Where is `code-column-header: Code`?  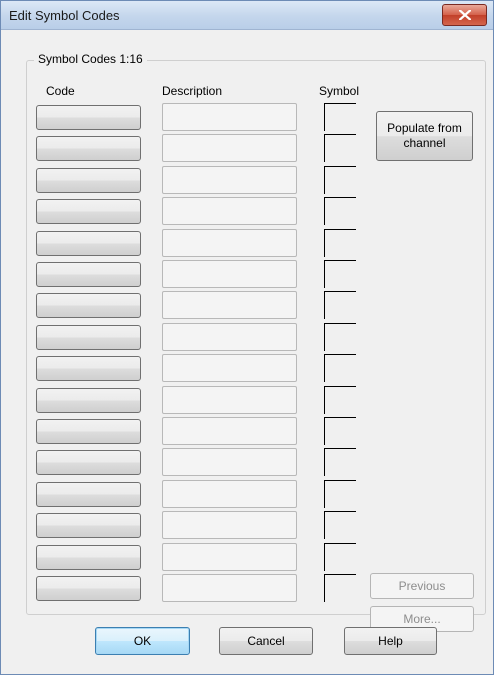
code-column-header: Code is located at coordinates (60, 91).